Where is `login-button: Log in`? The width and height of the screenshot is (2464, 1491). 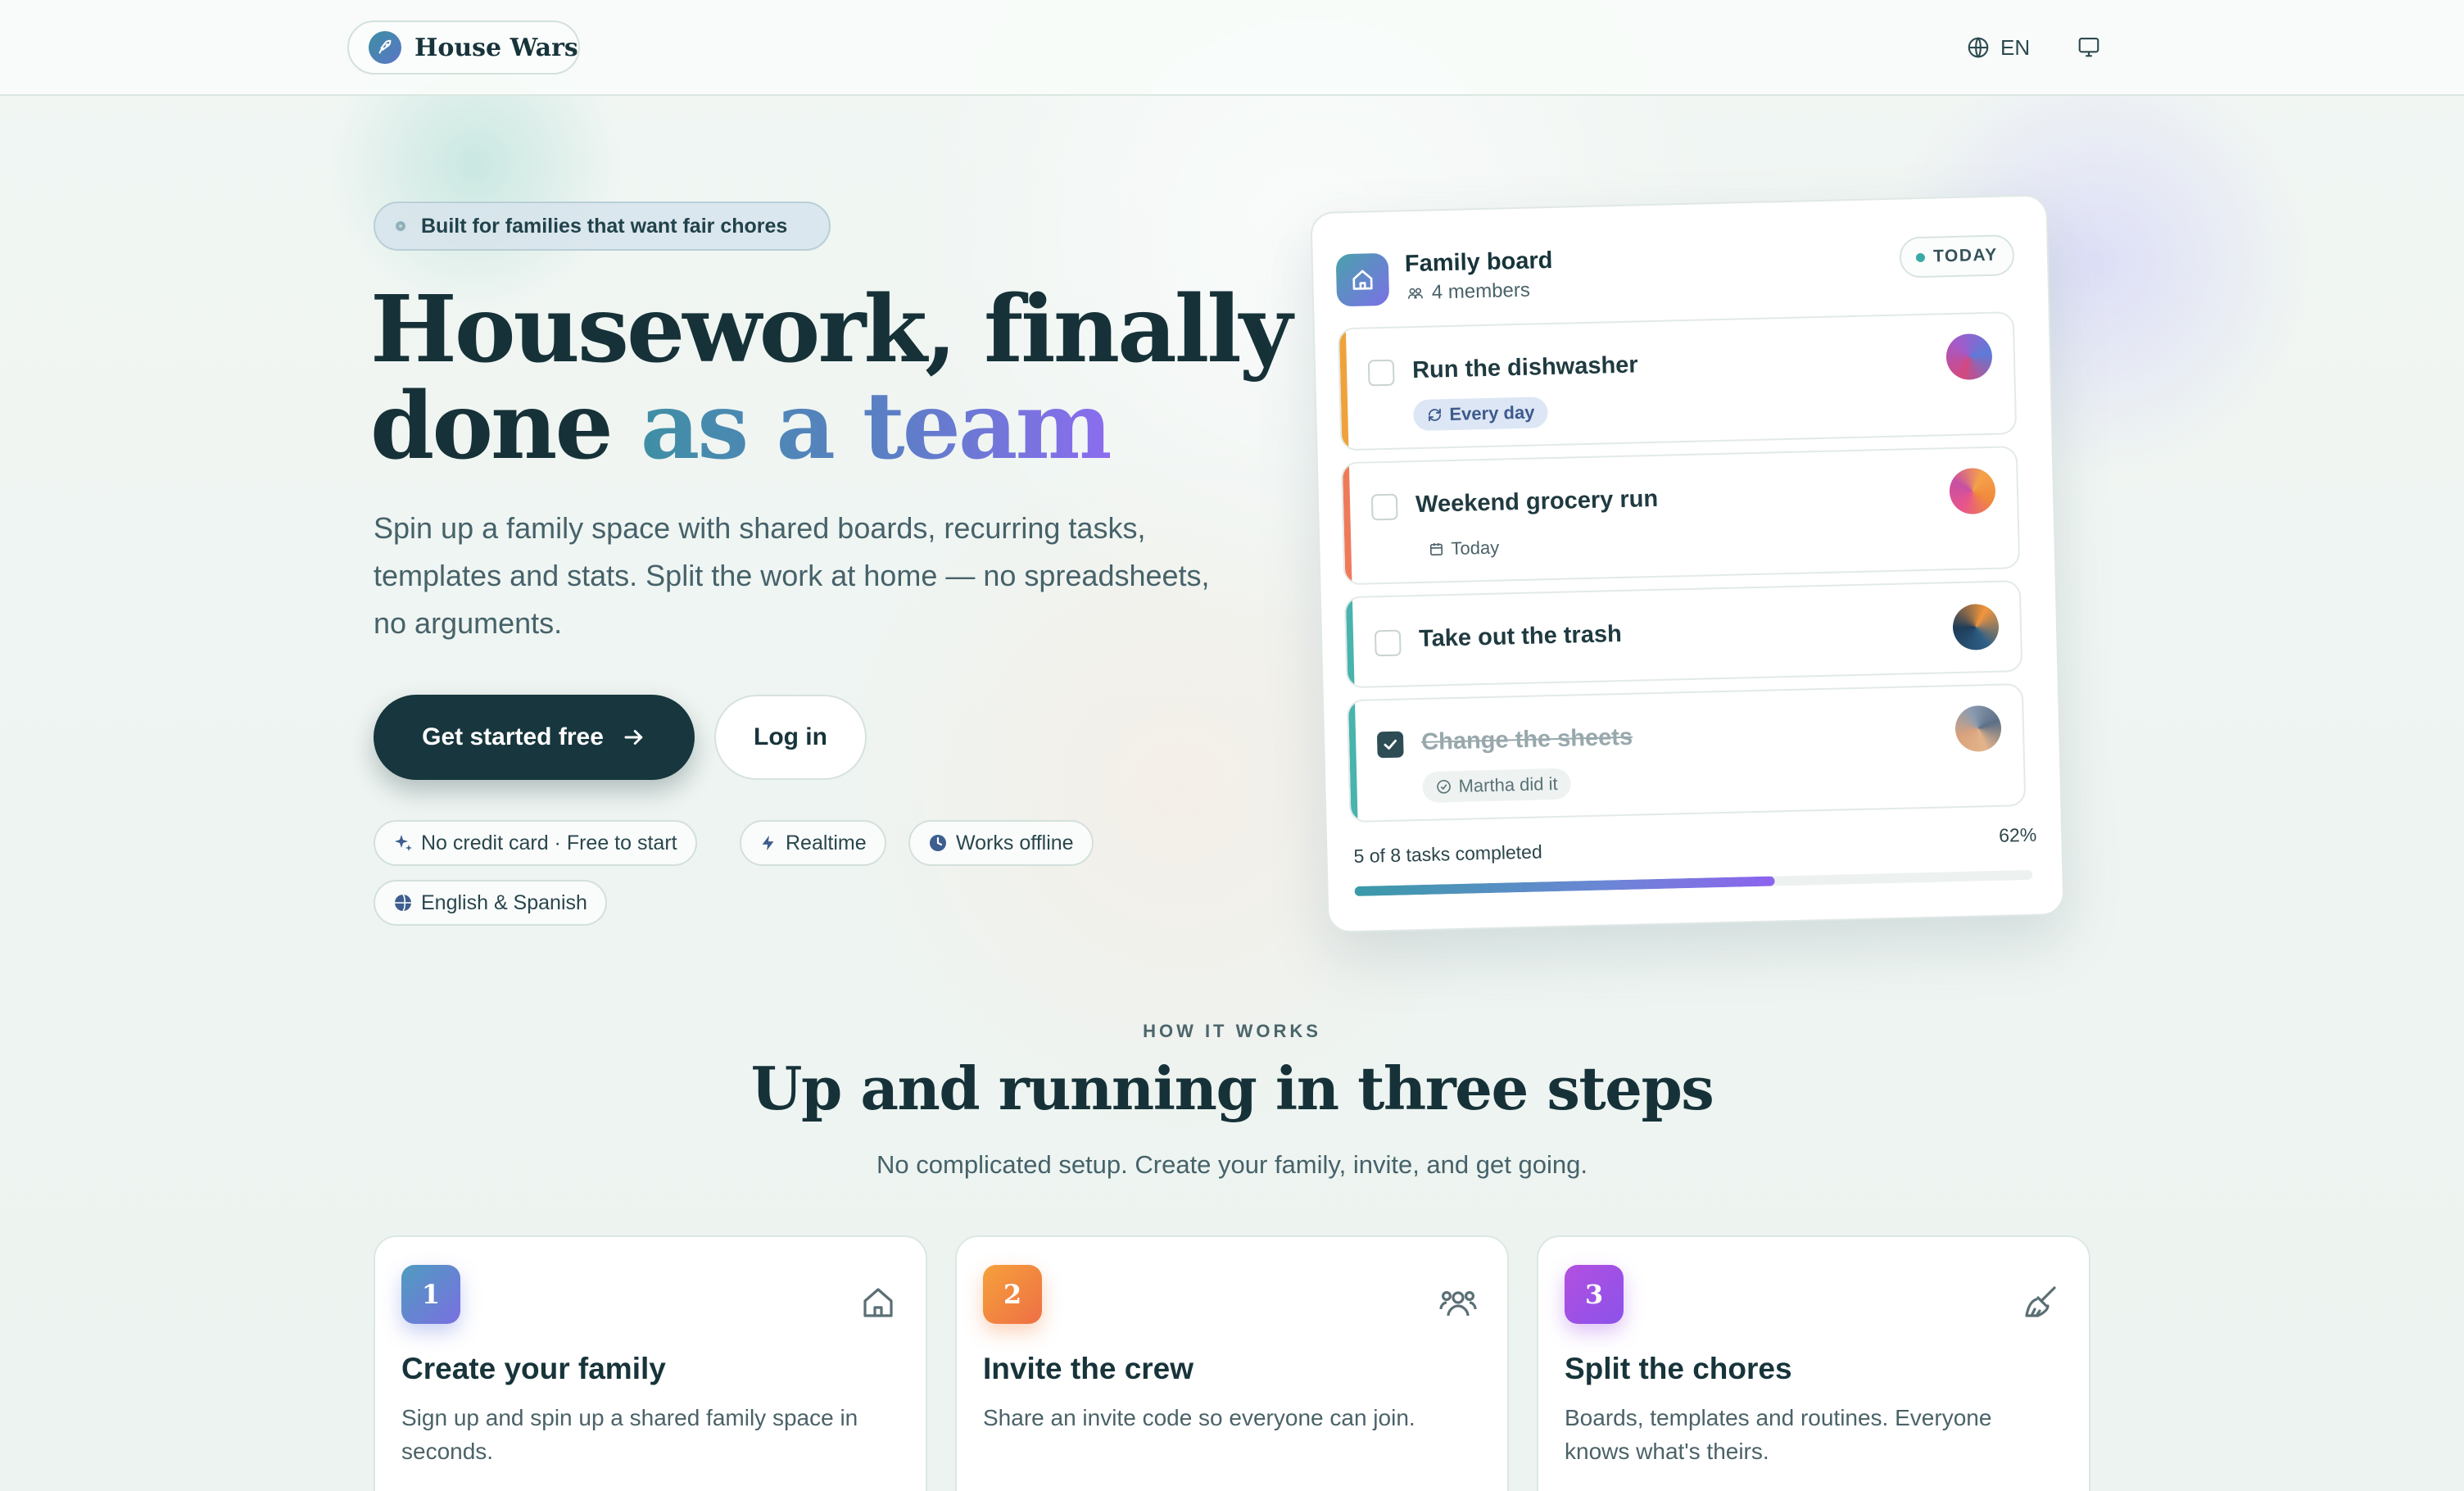 login-button: Log in is located at coordinates (790, 737).